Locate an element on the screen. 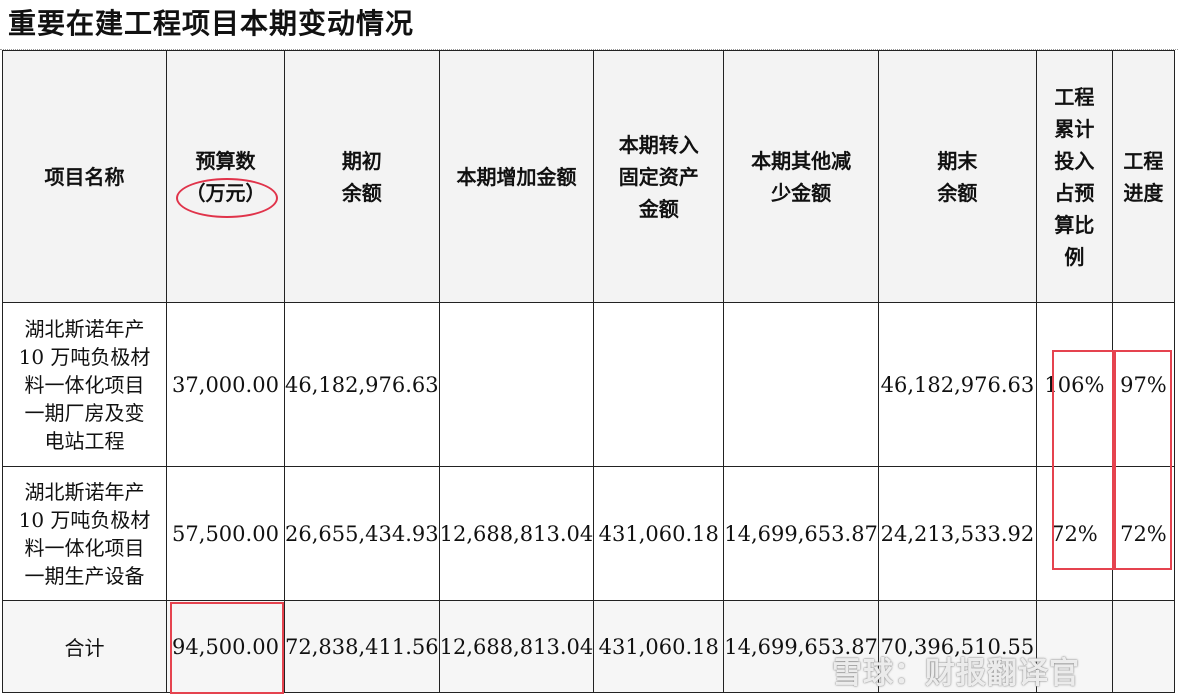 This screenshot has width=1178, height=700. total-increase-cell: 12,688,813.04 is located at coordinates (516, 646).